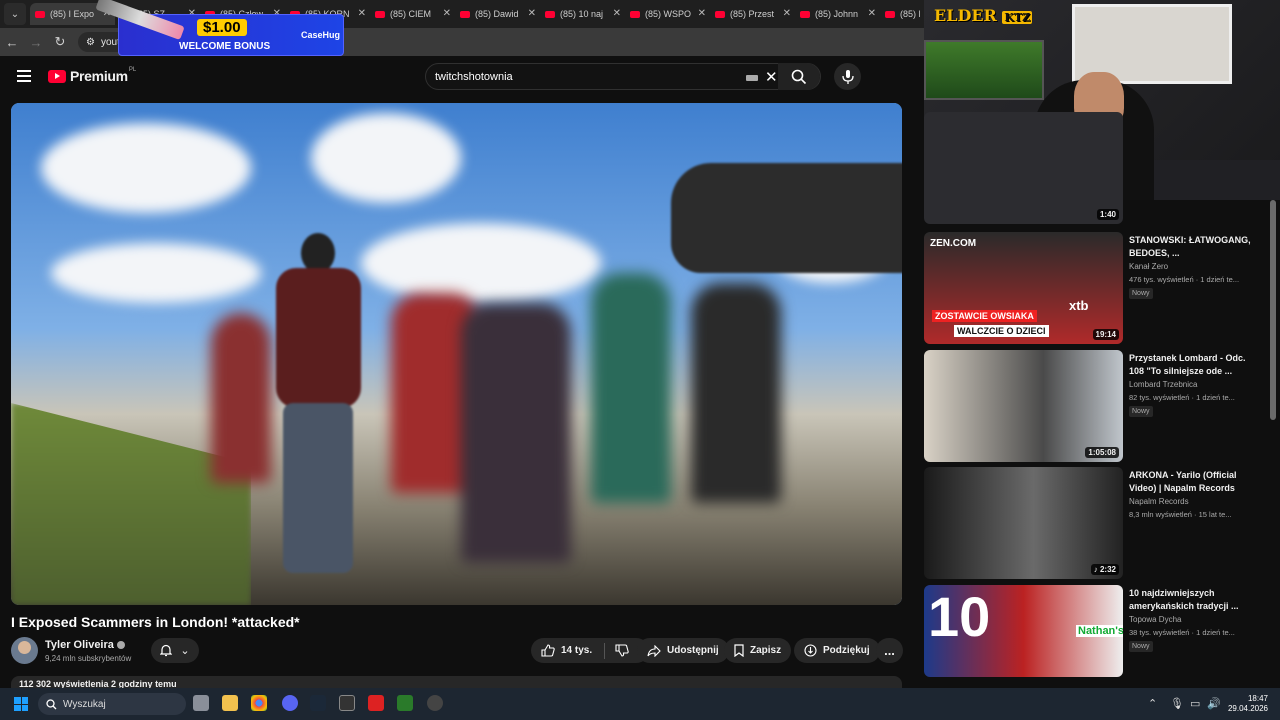 The height and width of the screenshot is (720, 1280). I want to click on search-button, so click(799, 76).